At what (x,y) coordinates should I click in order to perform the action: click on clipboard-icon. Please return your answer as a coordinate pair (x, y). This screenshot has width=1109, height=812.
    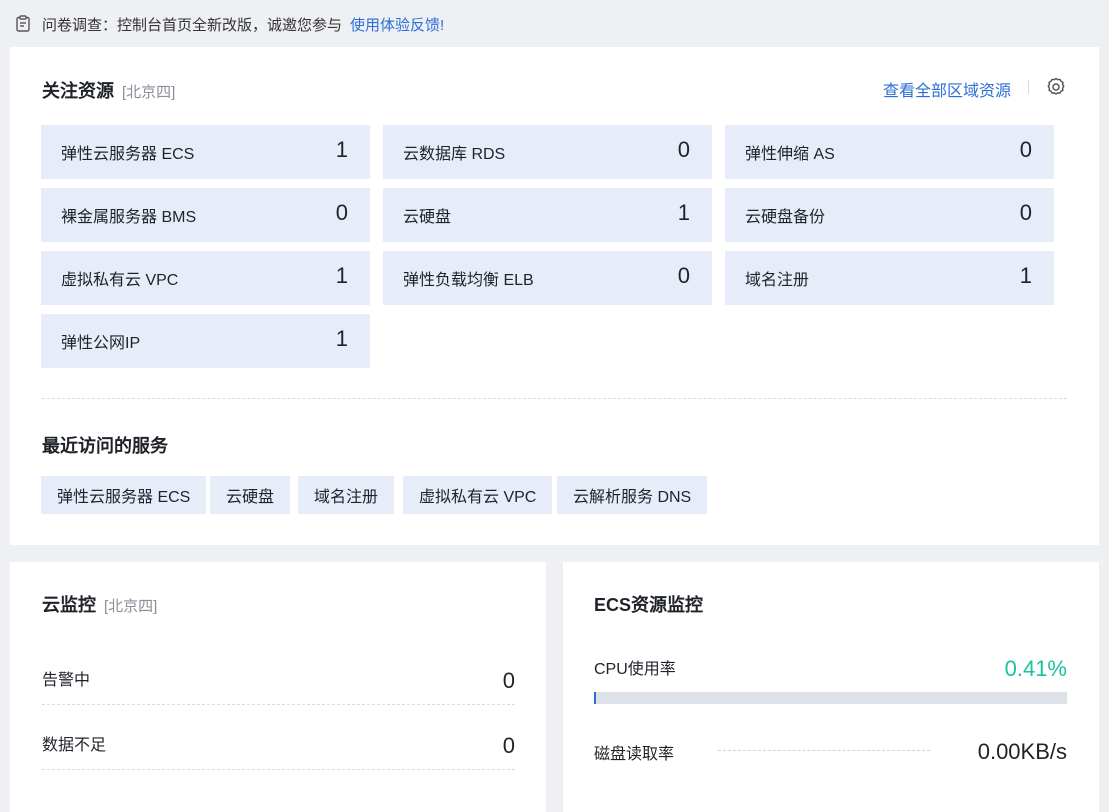
    Looking at the image, I should click on (23, 23).